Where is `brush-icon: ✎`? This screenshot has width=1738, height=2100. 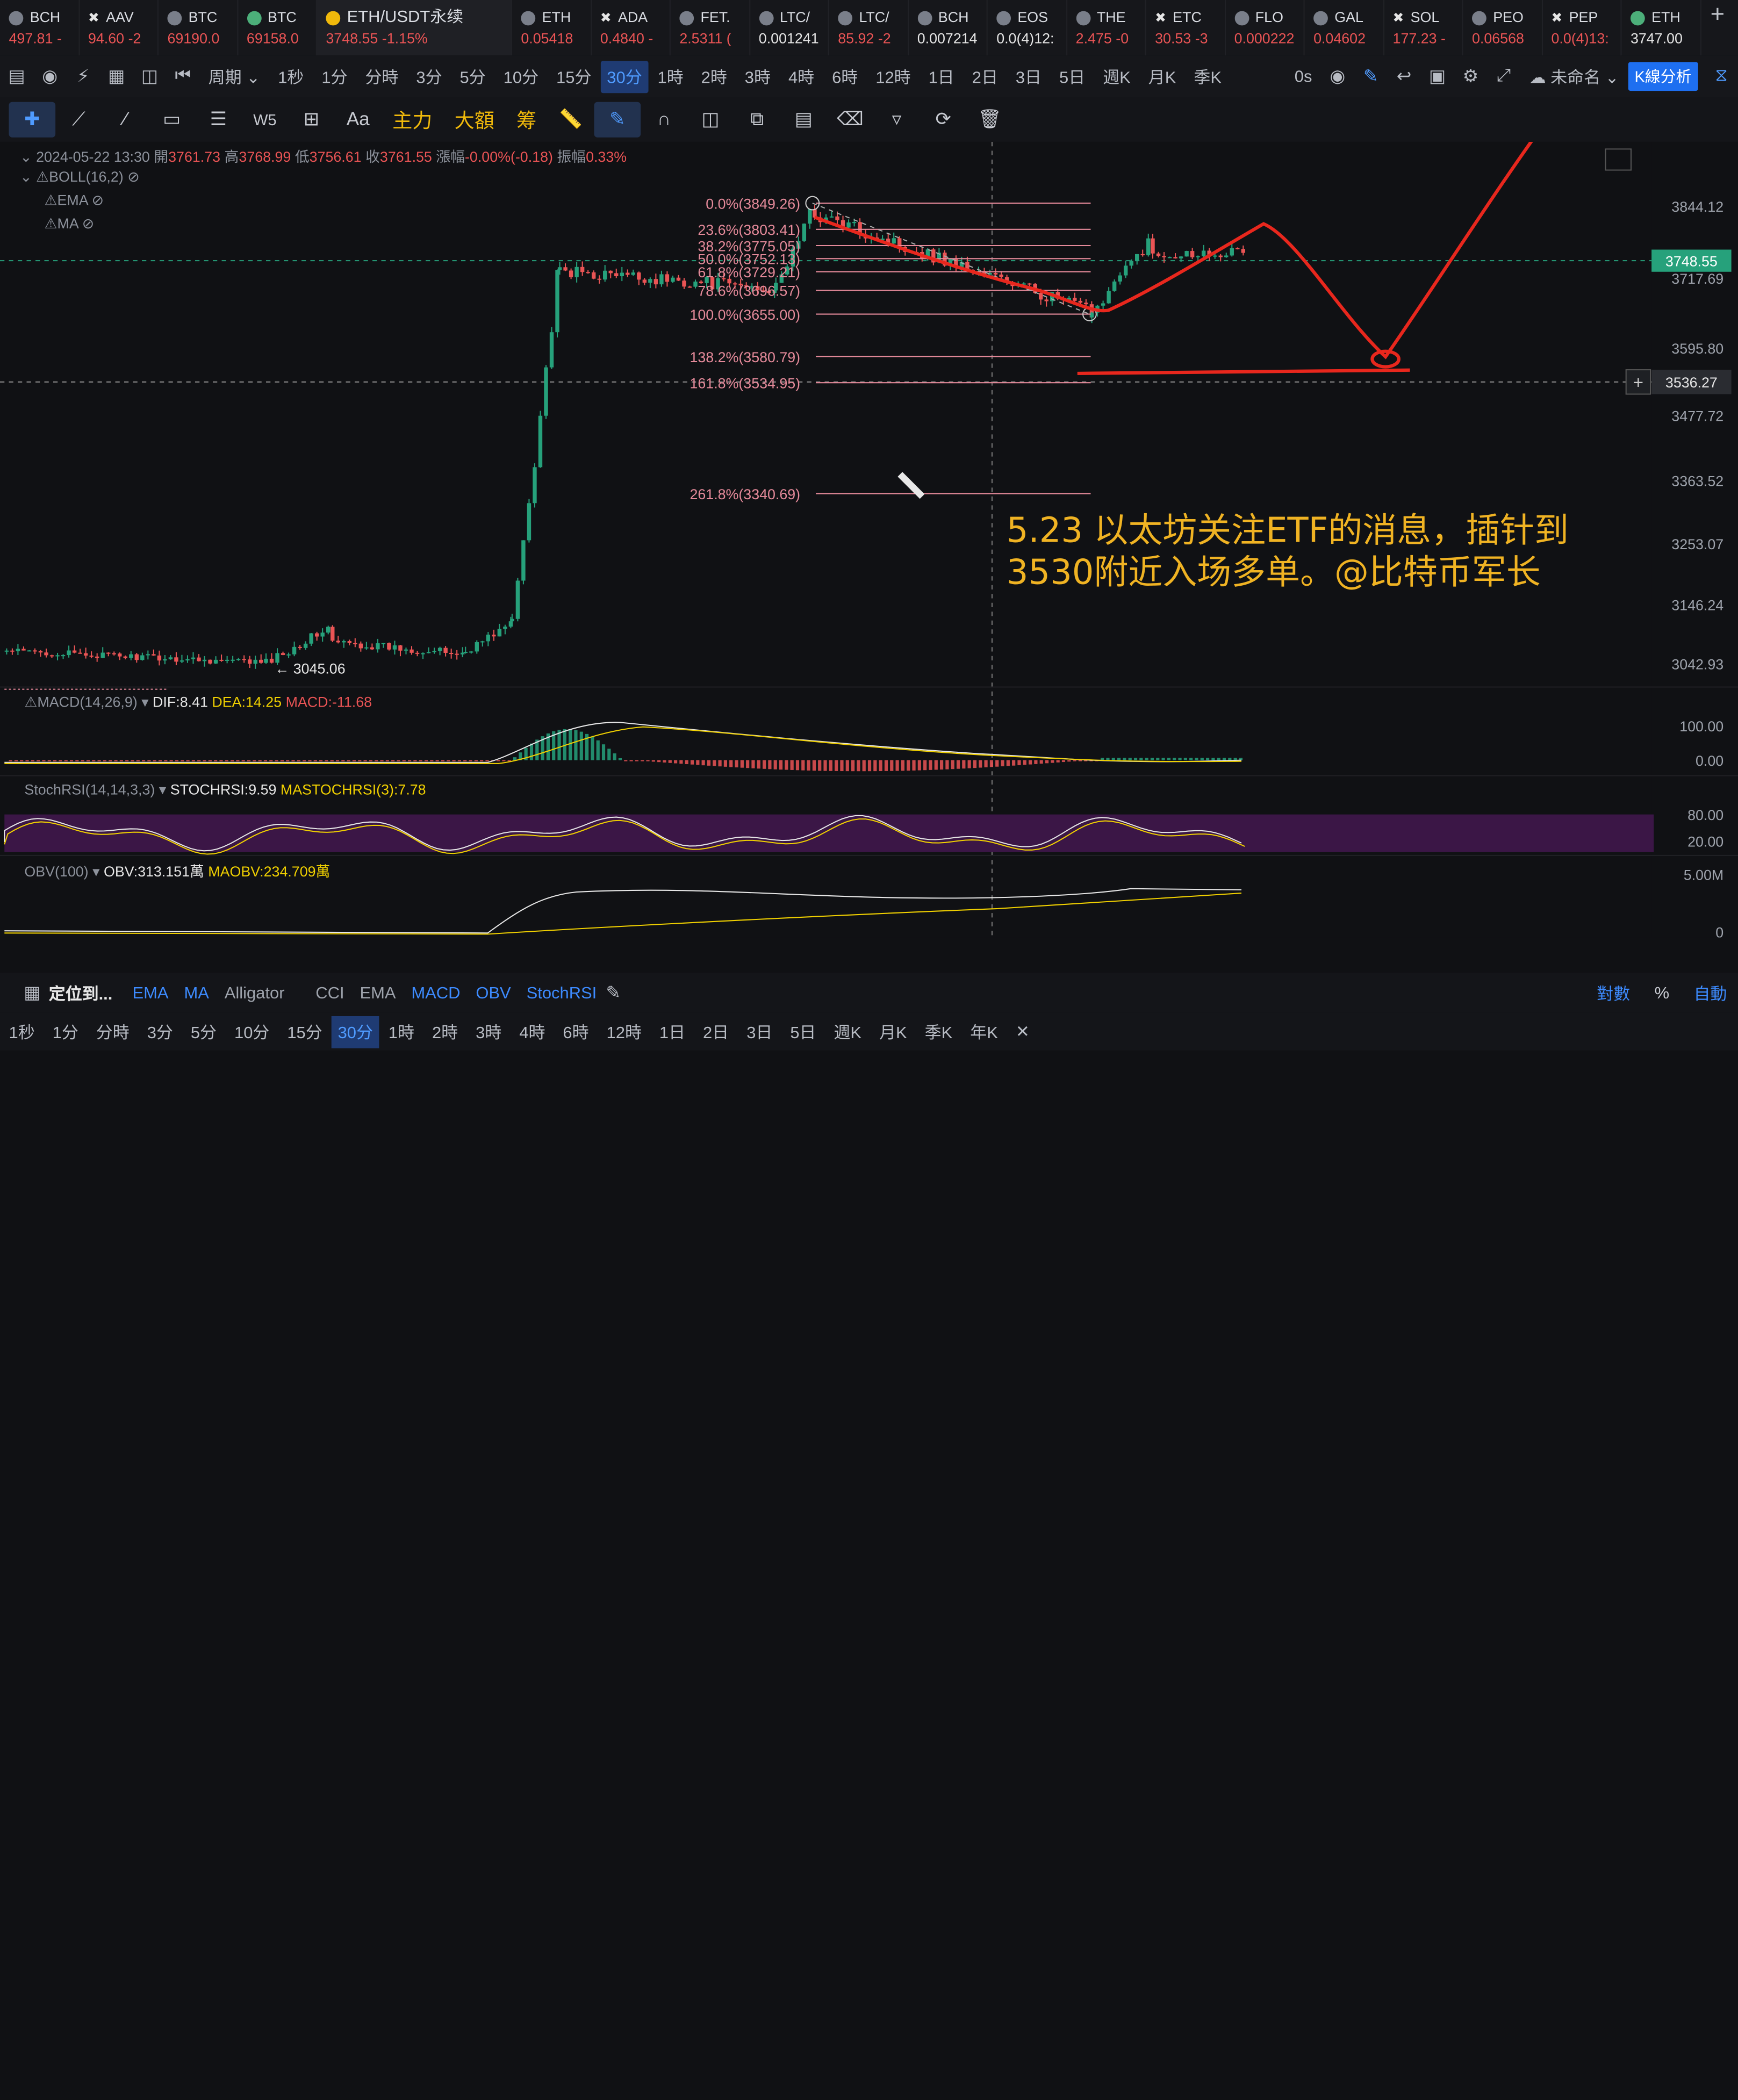
brush-icon: ✎ is located at coordinates (617, 120).